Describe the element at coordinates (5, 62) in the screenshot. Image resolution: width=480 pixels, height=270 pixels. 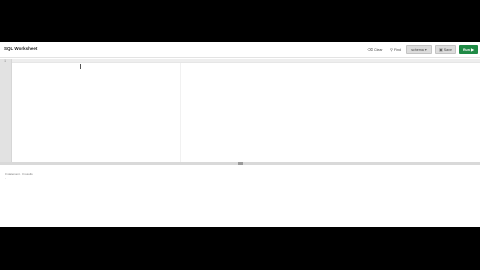
I see `line-number: 1` at that location.